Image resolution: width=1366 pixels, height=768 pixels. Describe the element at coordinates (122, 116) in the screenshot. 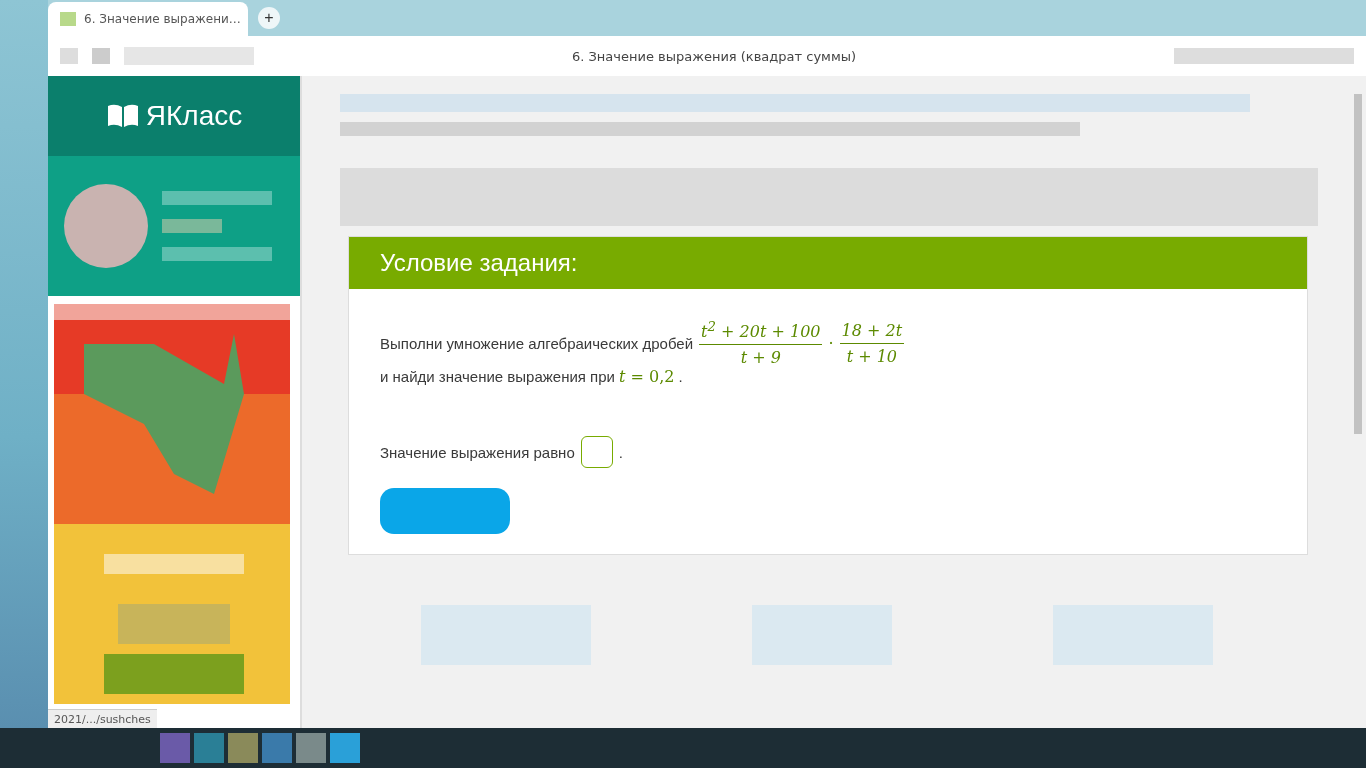

I see `book-icon` at that location.